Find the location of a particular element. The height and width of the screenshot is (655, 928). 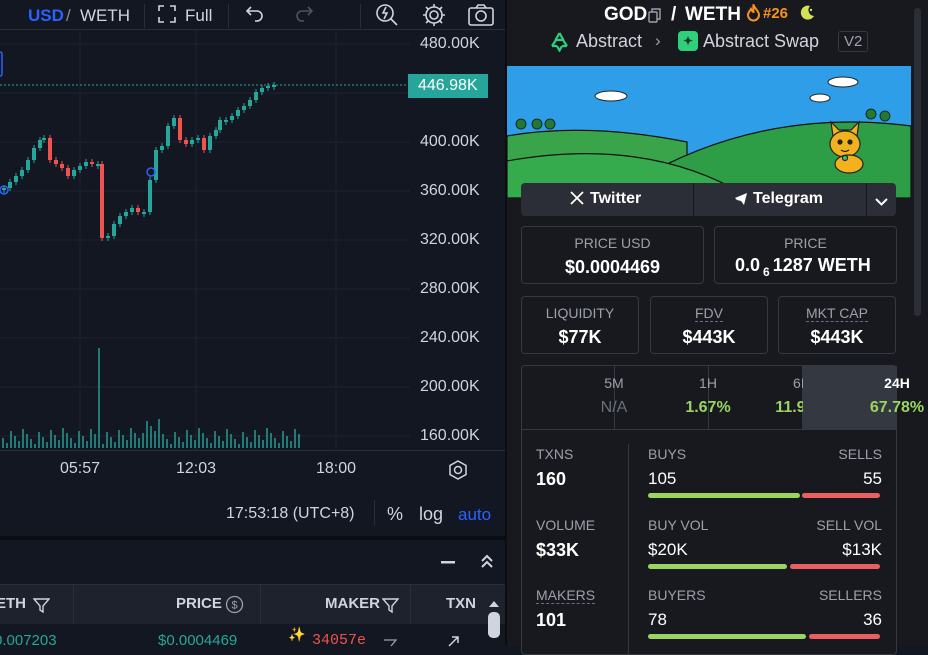

time-tick: 12:03 is located at coordinates (196, 468).